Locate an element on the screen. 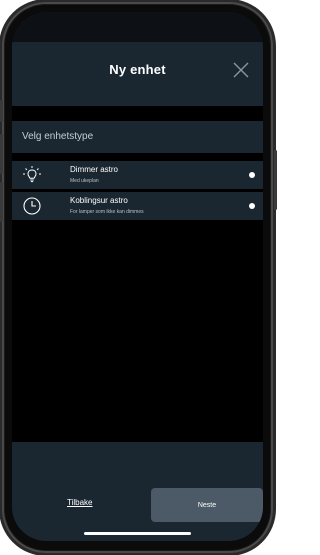 Image resolution: width=320 pixels, height=555 pixels. device-type-subtitle: For lamper som ikke kan dimmes is located at coordinates (107, 212).